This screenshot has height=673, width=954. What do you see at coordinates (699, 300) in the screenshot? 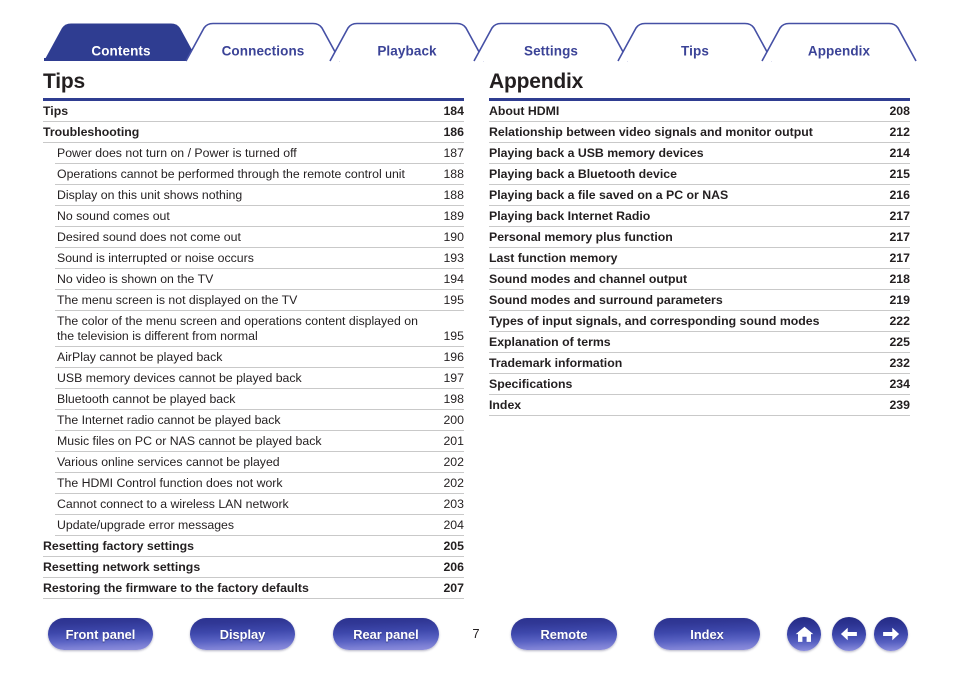
I see `toc-row: Sound modes and surround parameters 219` at bounding box center [699, 300].